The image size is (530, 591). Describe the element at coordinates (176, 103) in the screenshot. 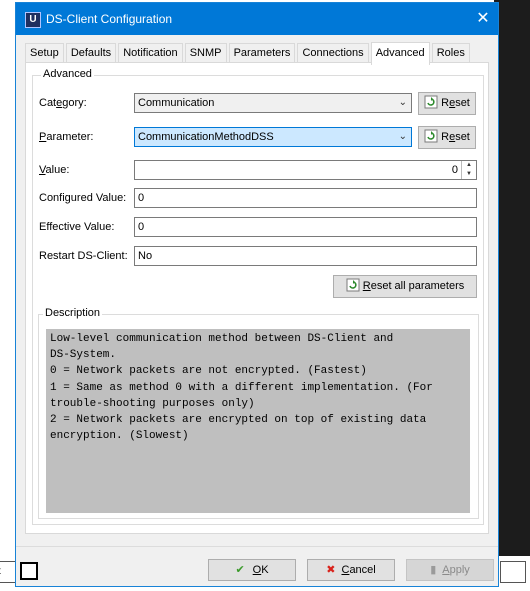

I see `category-value: Communication` at that location.